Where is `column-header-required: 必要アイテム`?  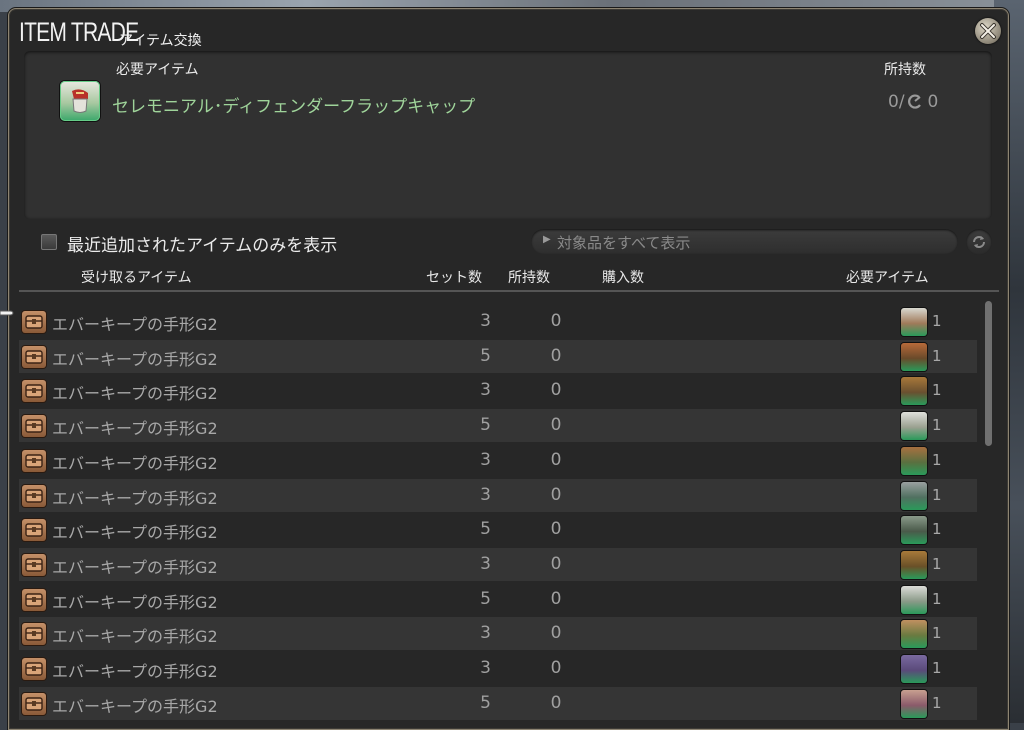
column-header-required: 必要アイテム is located at coordinates (887, 278).